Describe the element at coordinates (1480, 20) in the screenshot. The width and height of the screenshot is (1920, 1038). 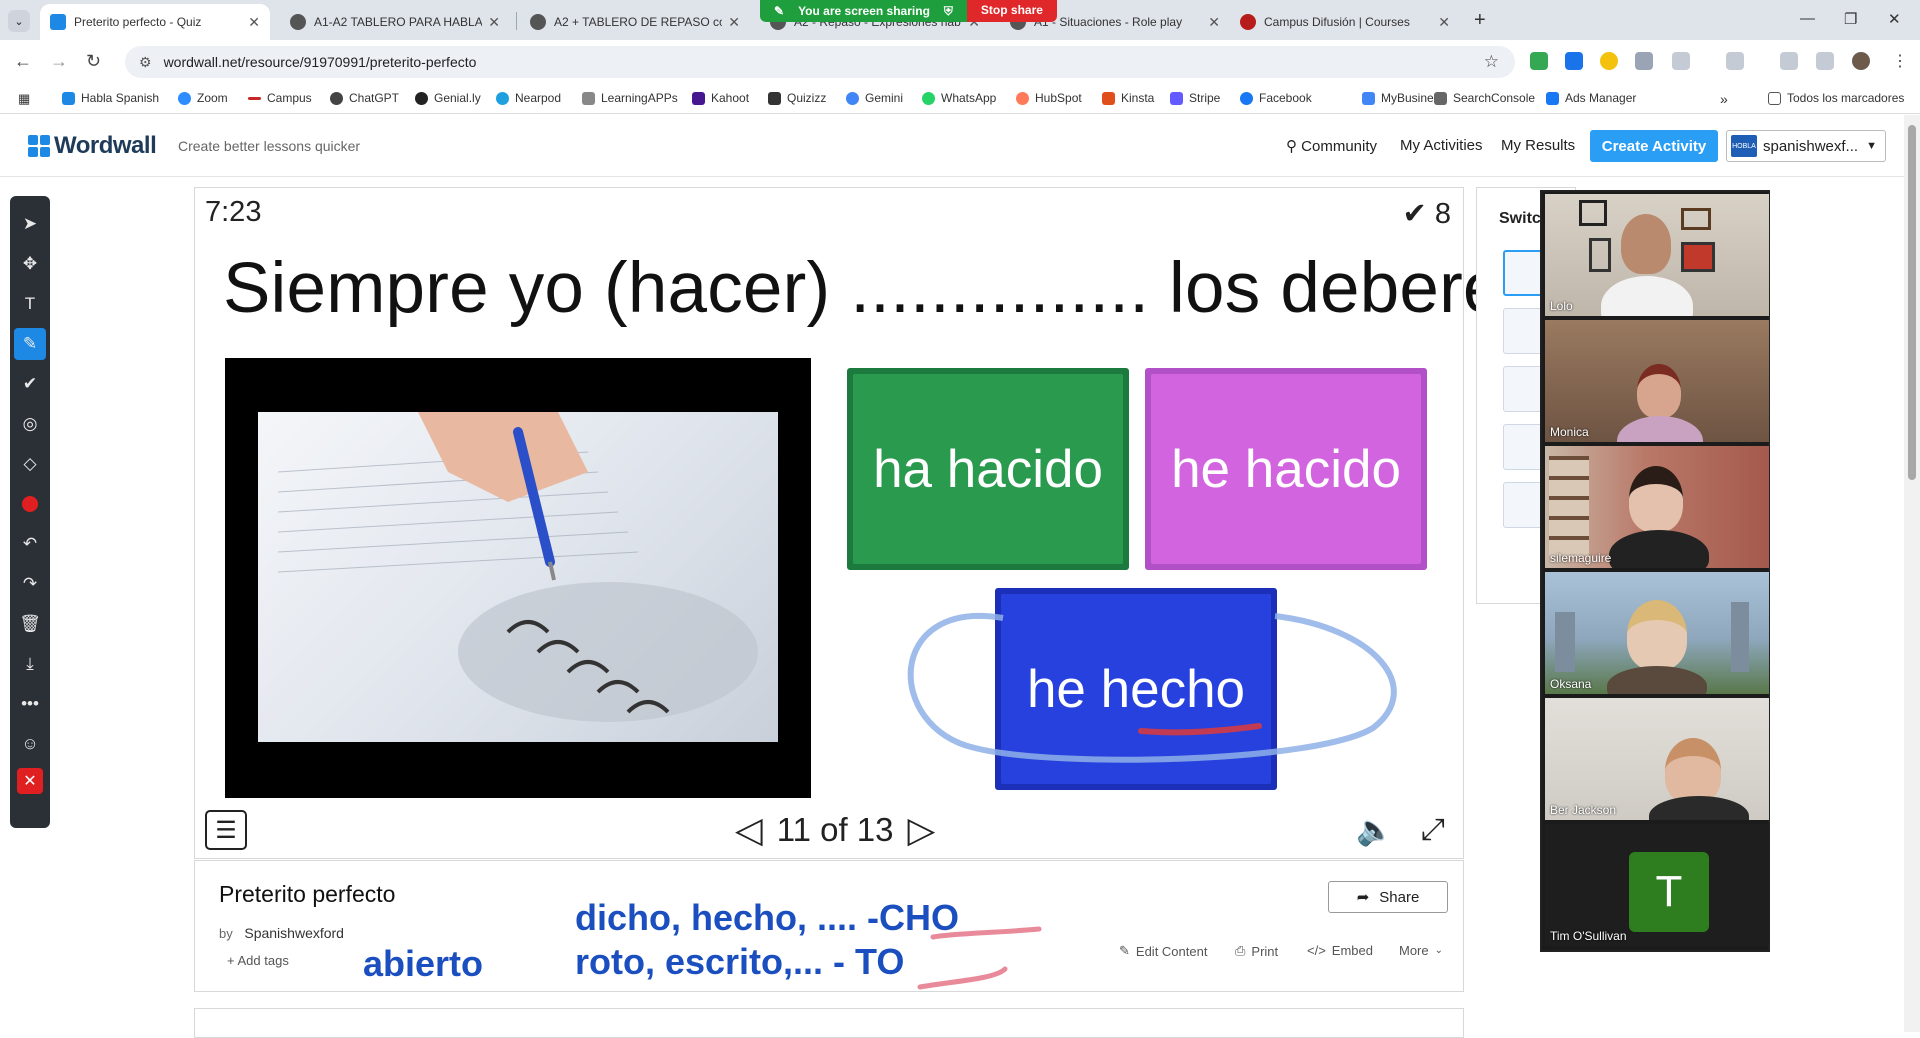
I see `new-tab-plus-icon: +` at that location.